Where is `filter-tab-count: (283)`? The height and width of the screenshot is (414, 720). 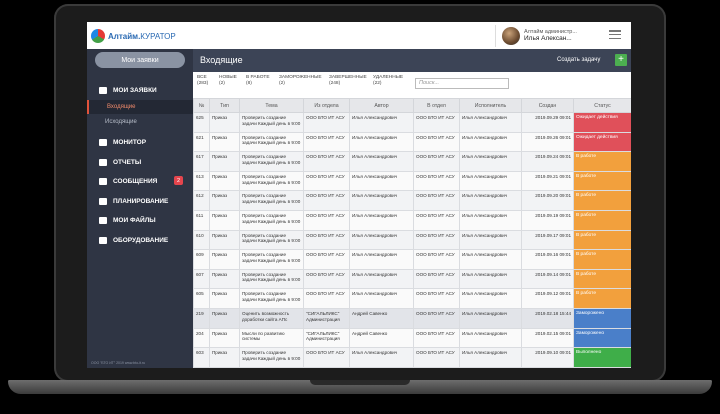 filter-tab-count: (283) is located at coordinates (203, 84).